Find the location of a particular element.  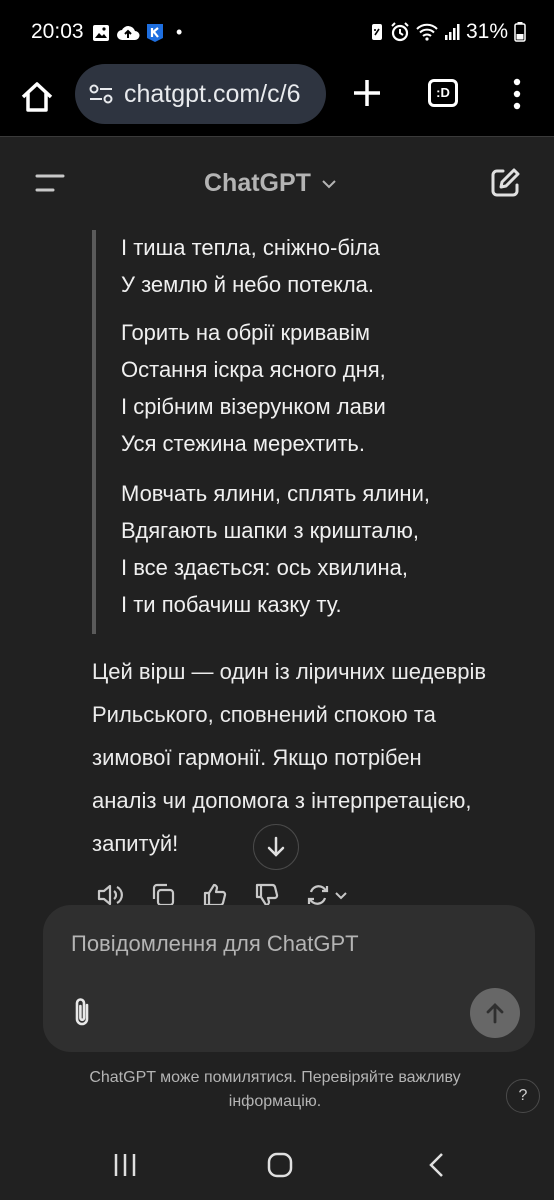

menu-icon is located at coordinates (50, 183).